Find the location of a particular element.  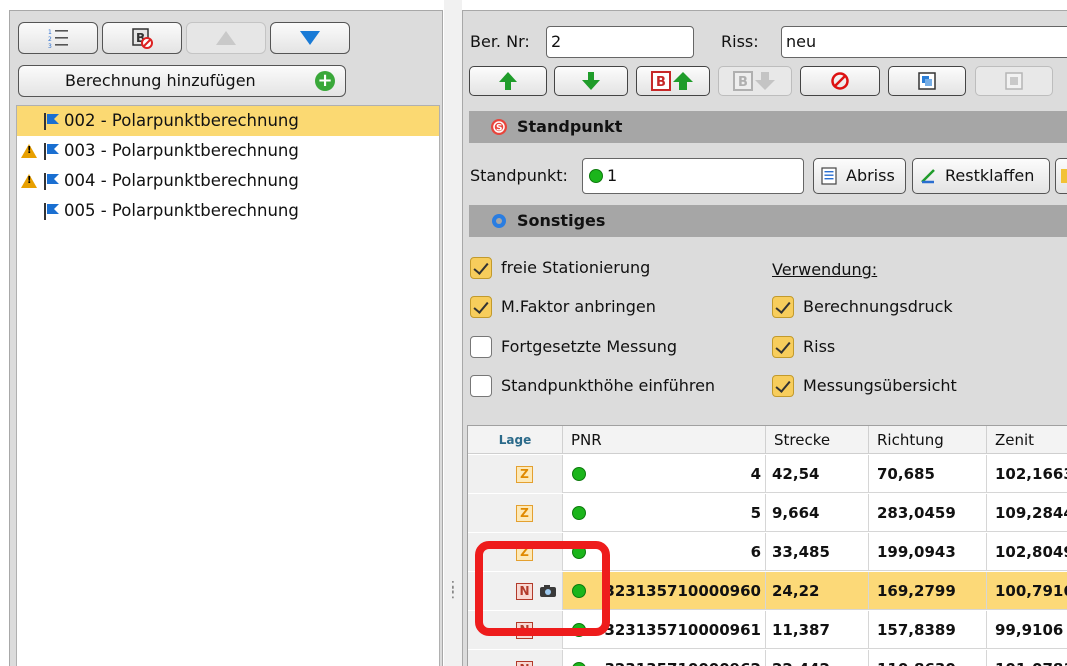

strecke-cell: 11,387 is located at coordinates (817, 630).